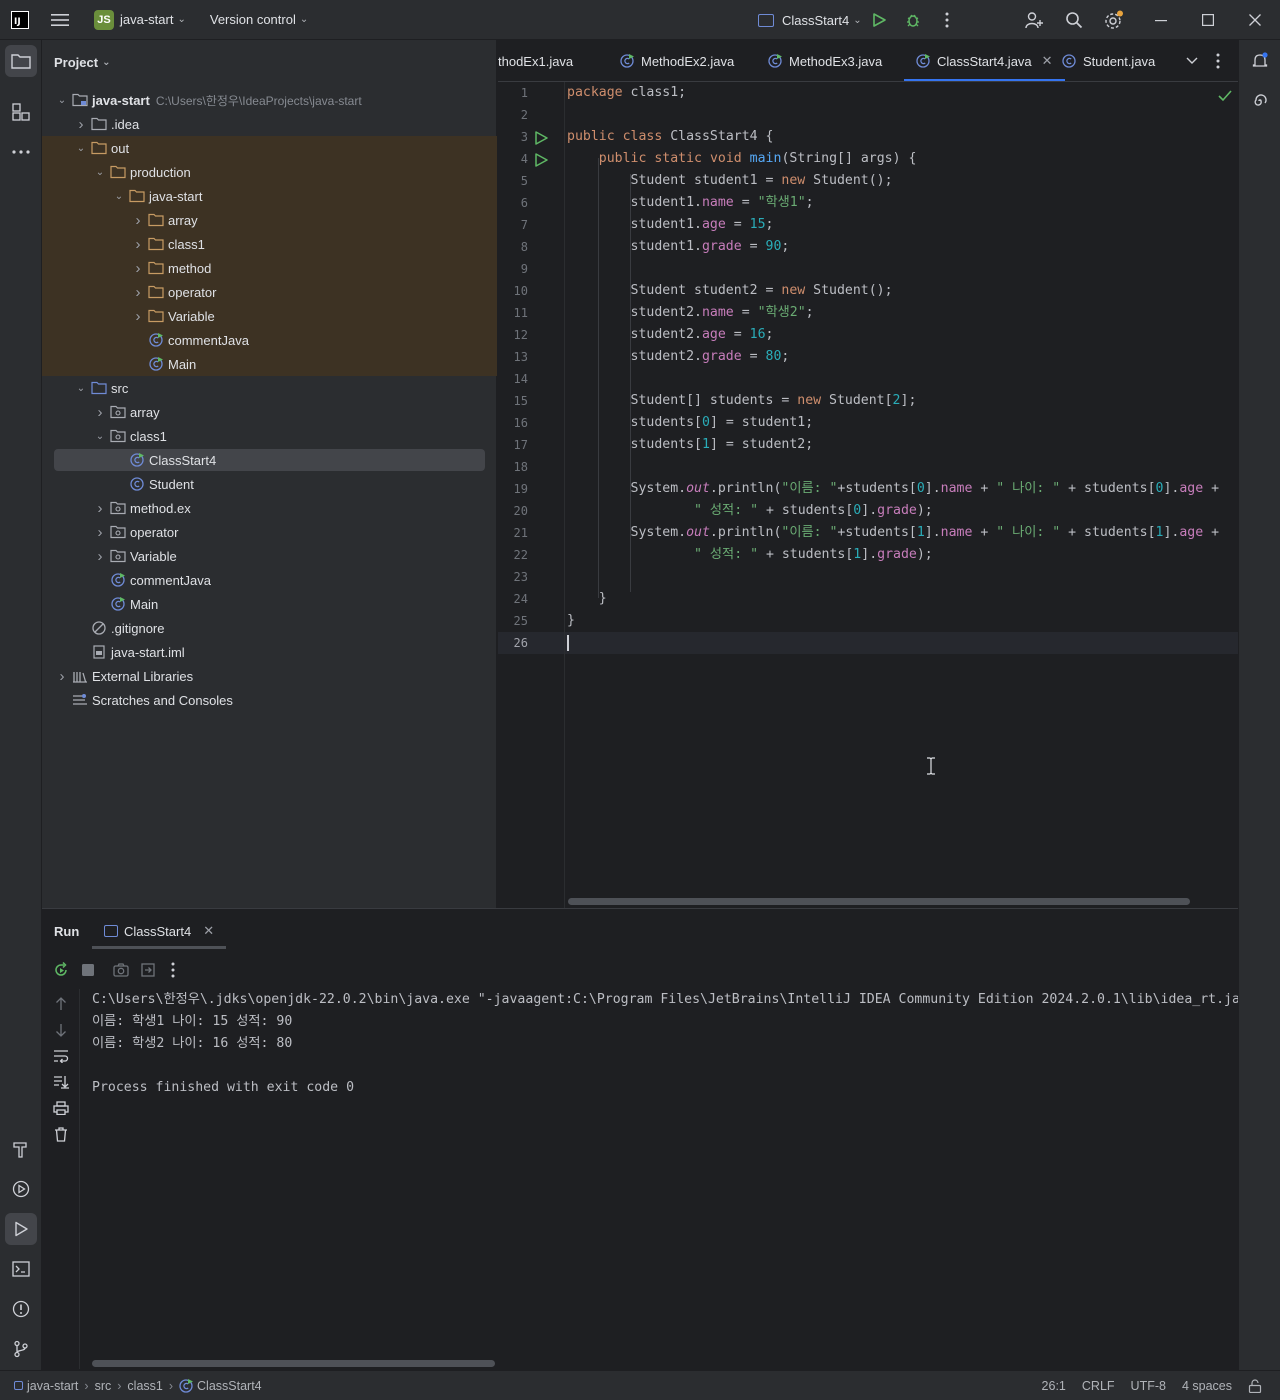  What do you see at coordinates (61, 1134) in the screenshot?
I see `clear-all-button` at bounding box center [61, 1134].